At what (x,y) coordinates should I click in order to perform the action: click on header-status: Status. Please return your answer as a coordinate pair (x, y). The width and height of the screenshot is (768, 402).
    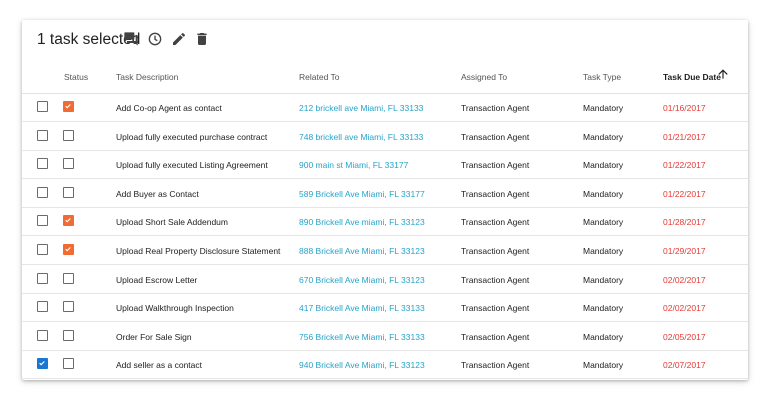
    Looking at the image, I should click on (76, 77).